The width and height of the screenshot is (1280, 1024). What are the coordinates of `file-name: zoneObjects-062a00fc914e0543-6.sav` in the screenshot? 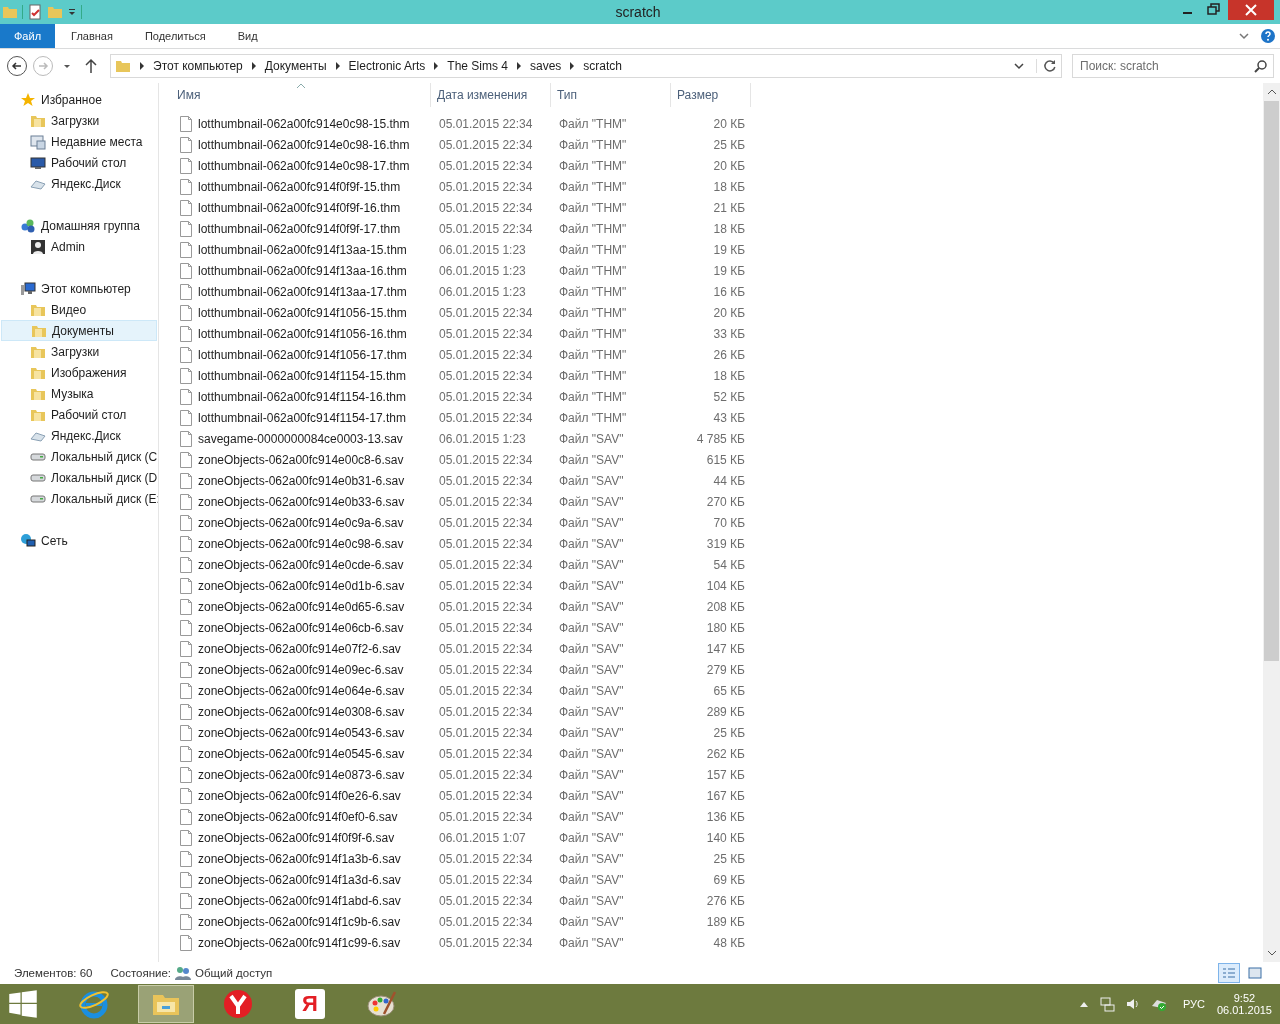 It's located at (301, 732).